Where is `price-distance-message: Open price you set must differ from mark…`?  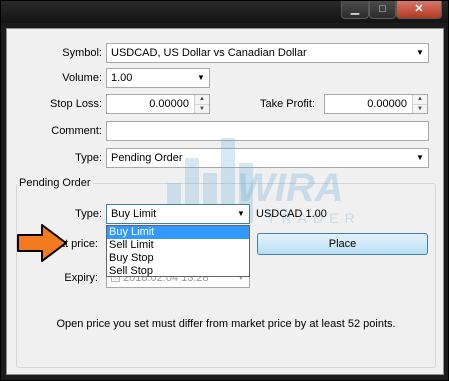 price-distance-message: Open price you set must differ from mark… is located at coordinates (226, 324).